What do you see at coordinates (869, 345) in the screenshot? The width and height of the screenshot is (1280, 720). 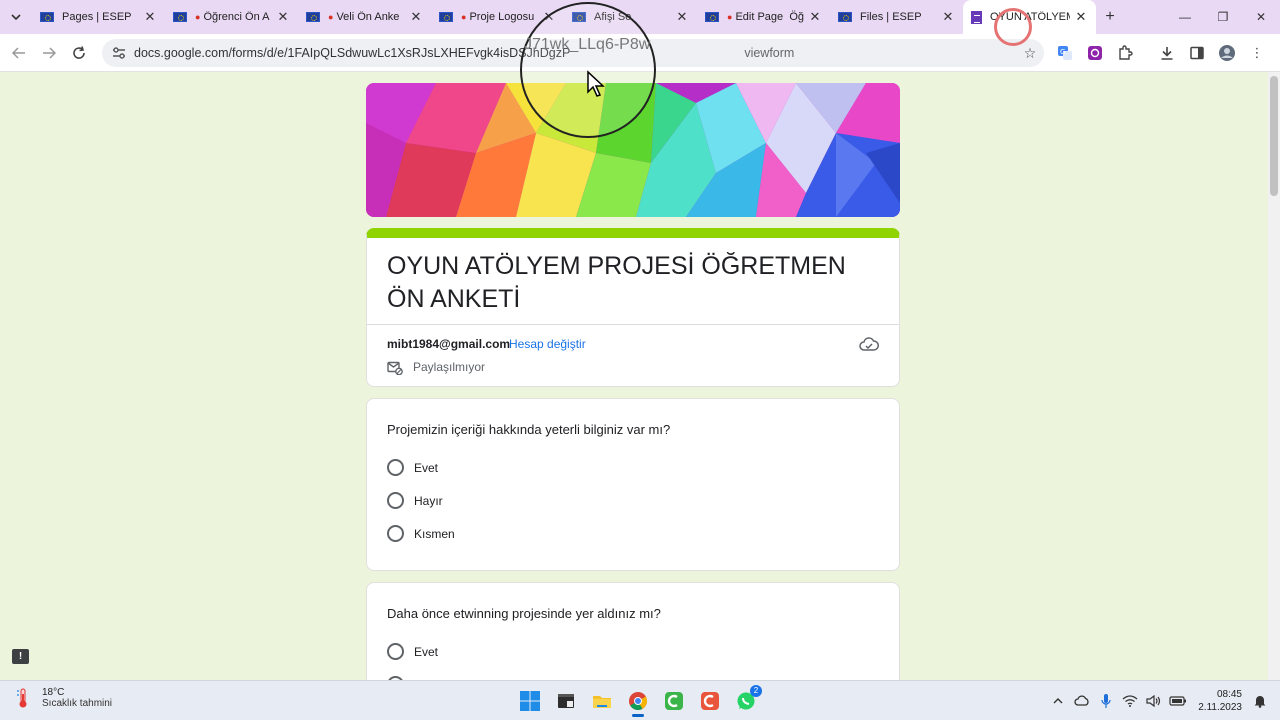 I see `cloud-saved-icon` at bounding box center [869, 345].